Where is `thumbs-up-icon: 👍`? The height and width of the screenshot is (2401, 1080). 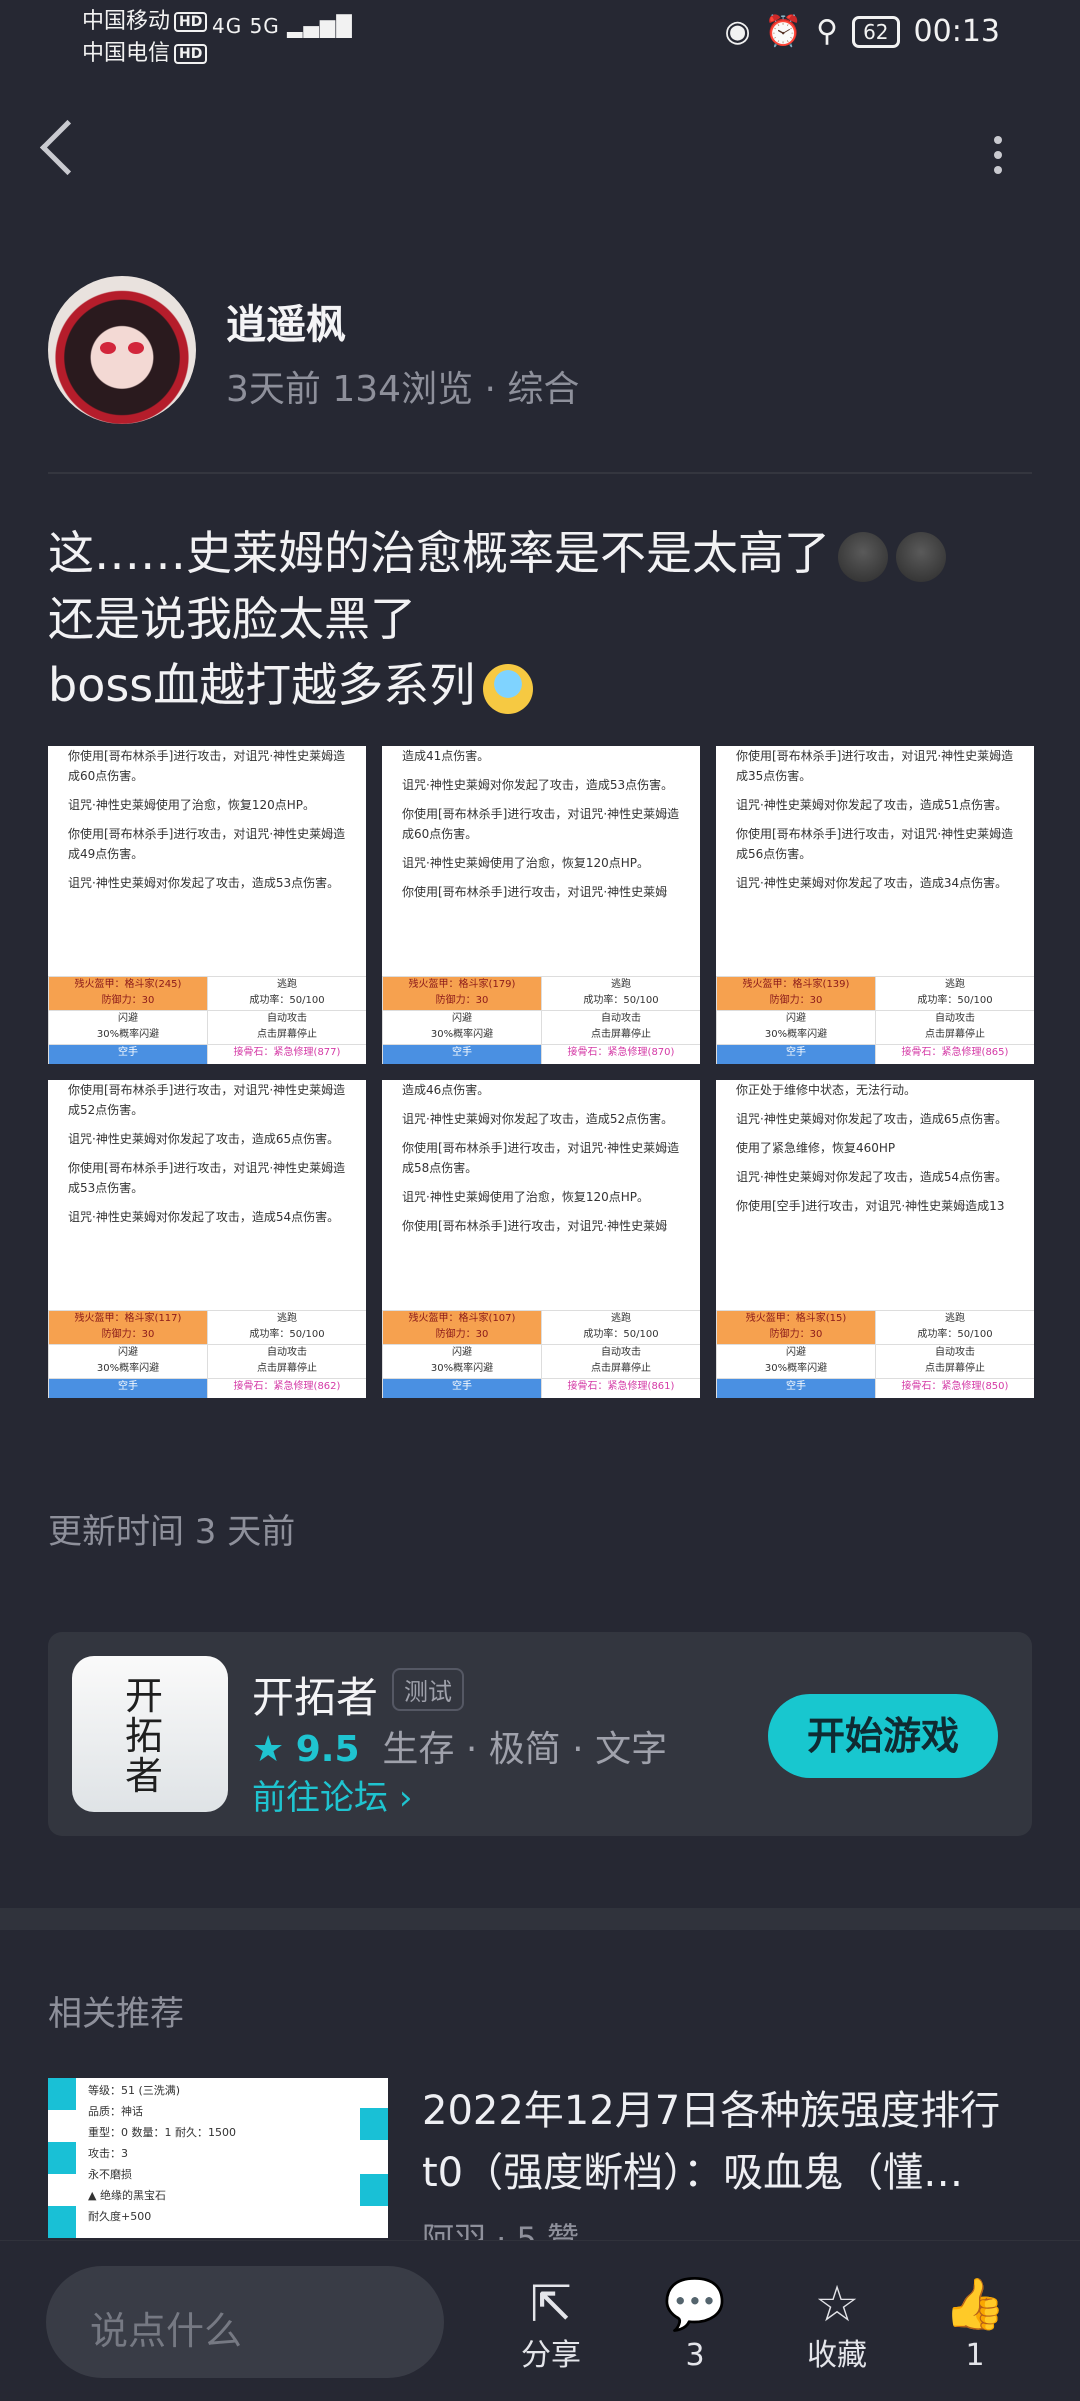
thumbs-up-icon: 👍 is located at coordinates (975, 2304).